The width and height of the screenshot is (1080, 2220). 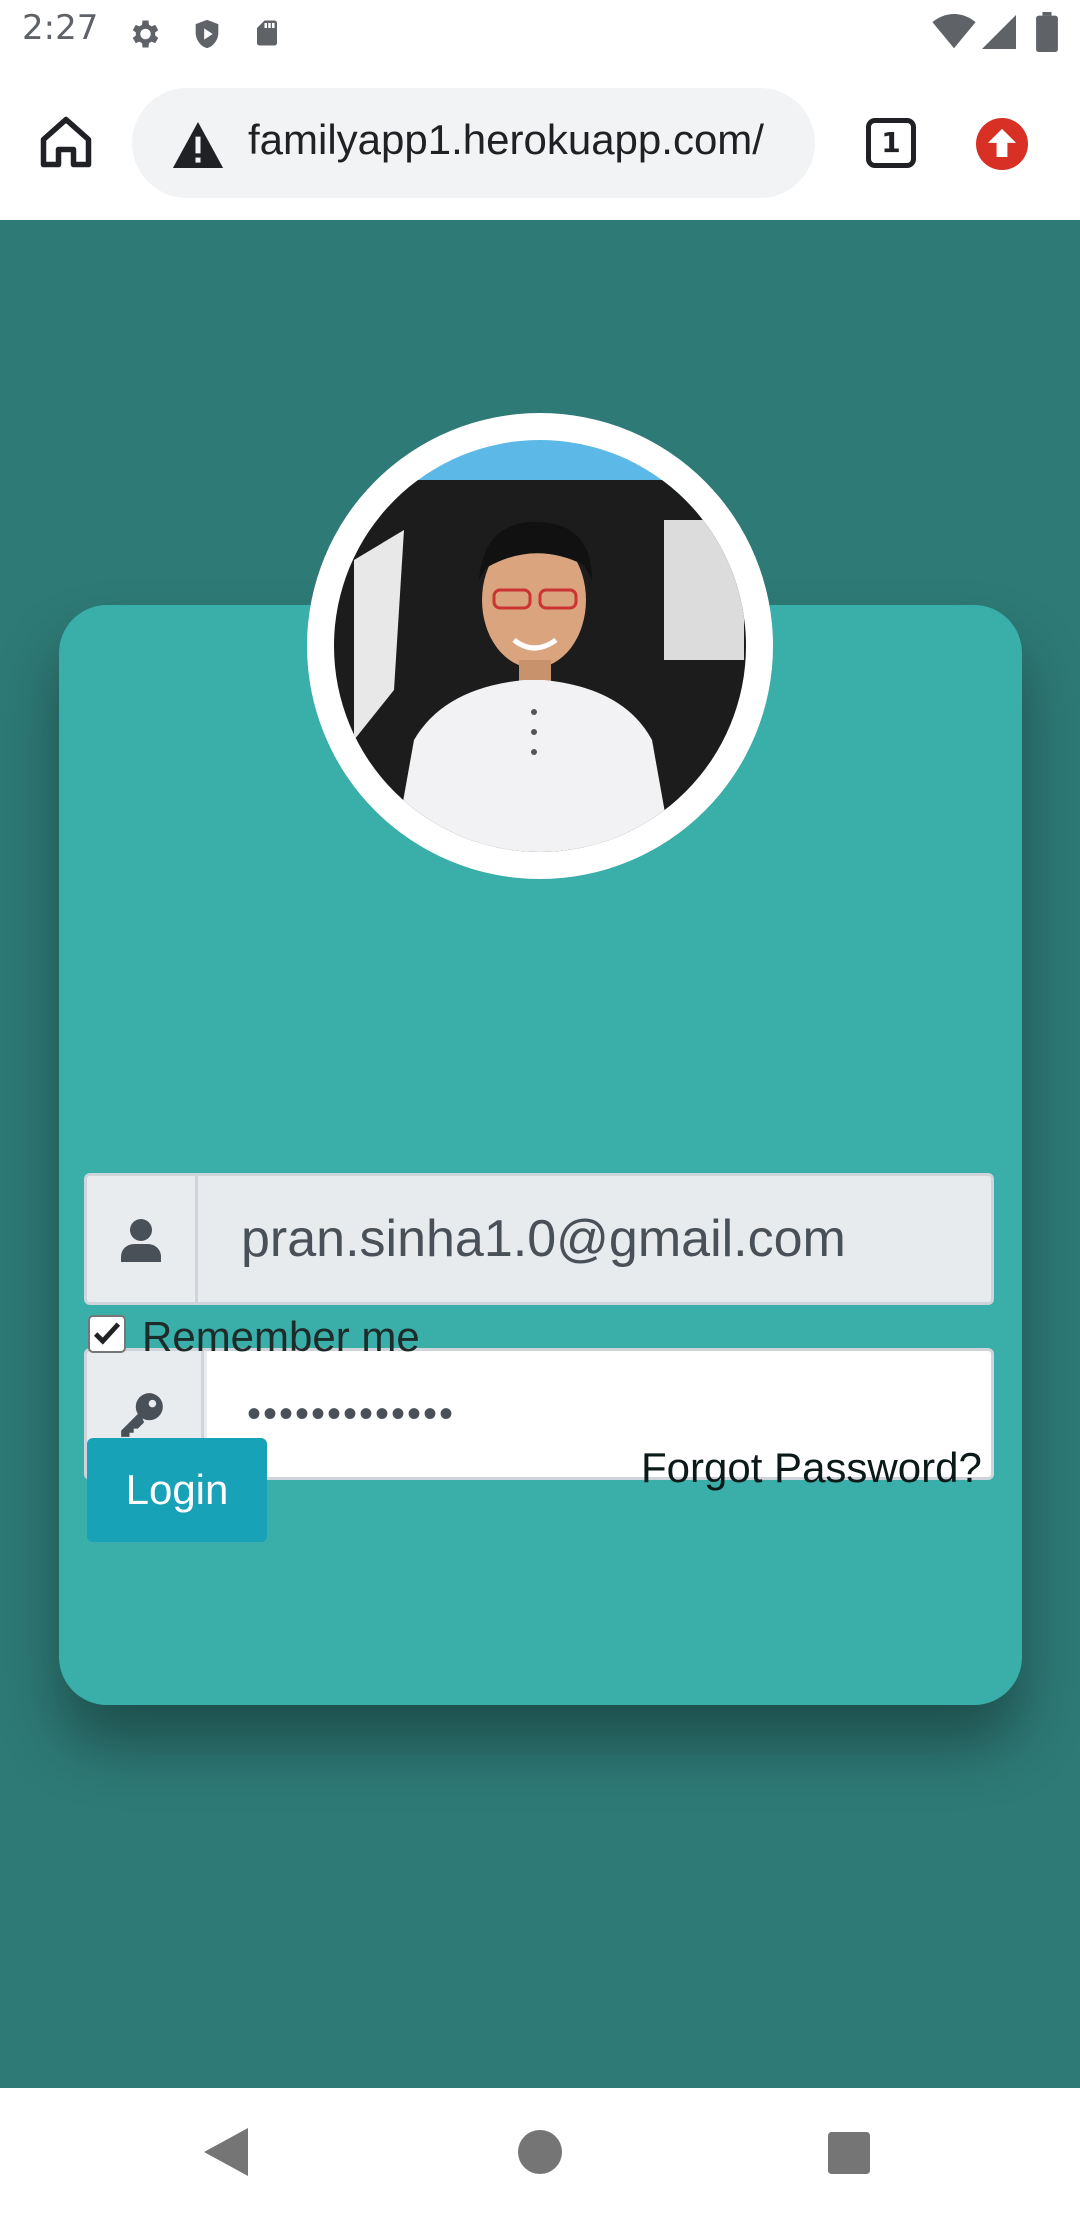 What do you see at coordinates (999, 32) in the screenshot?
I see `signal-icon` at bounding box center [999, 32].